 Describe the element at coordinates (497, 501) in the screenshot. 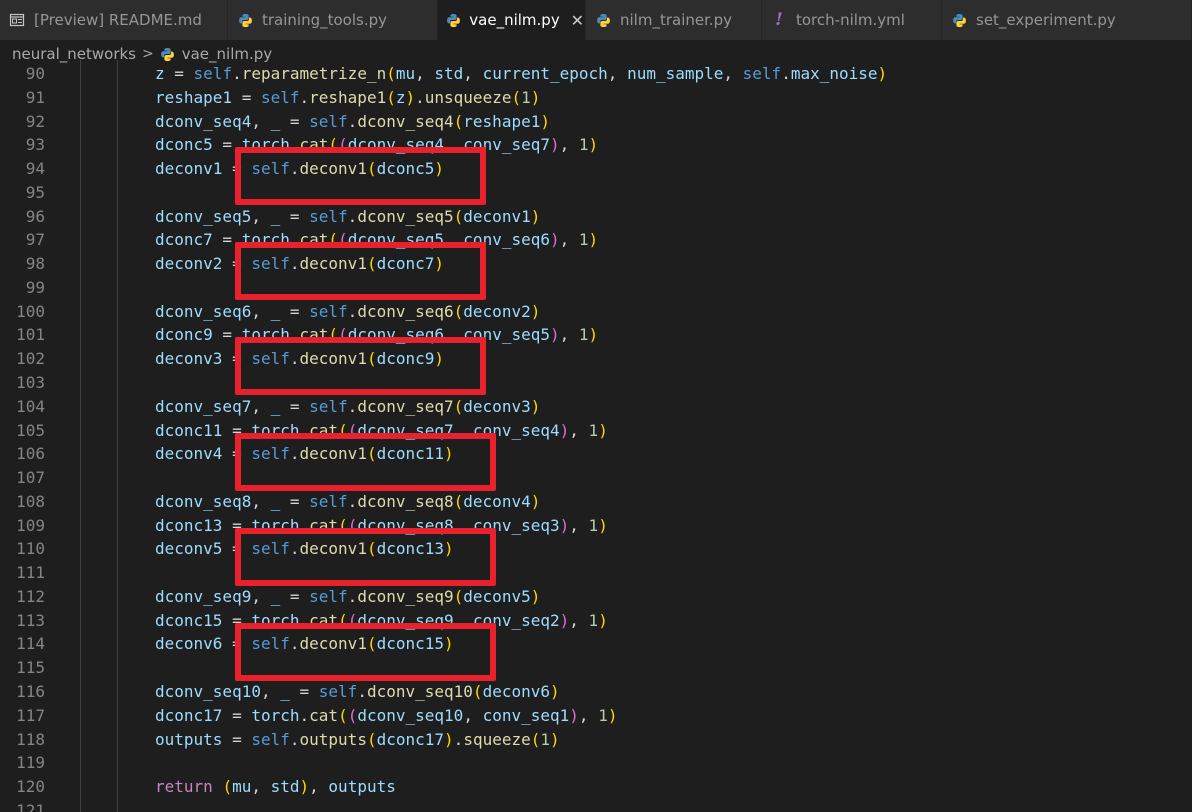

I see `code-token: deconv4` at that location.